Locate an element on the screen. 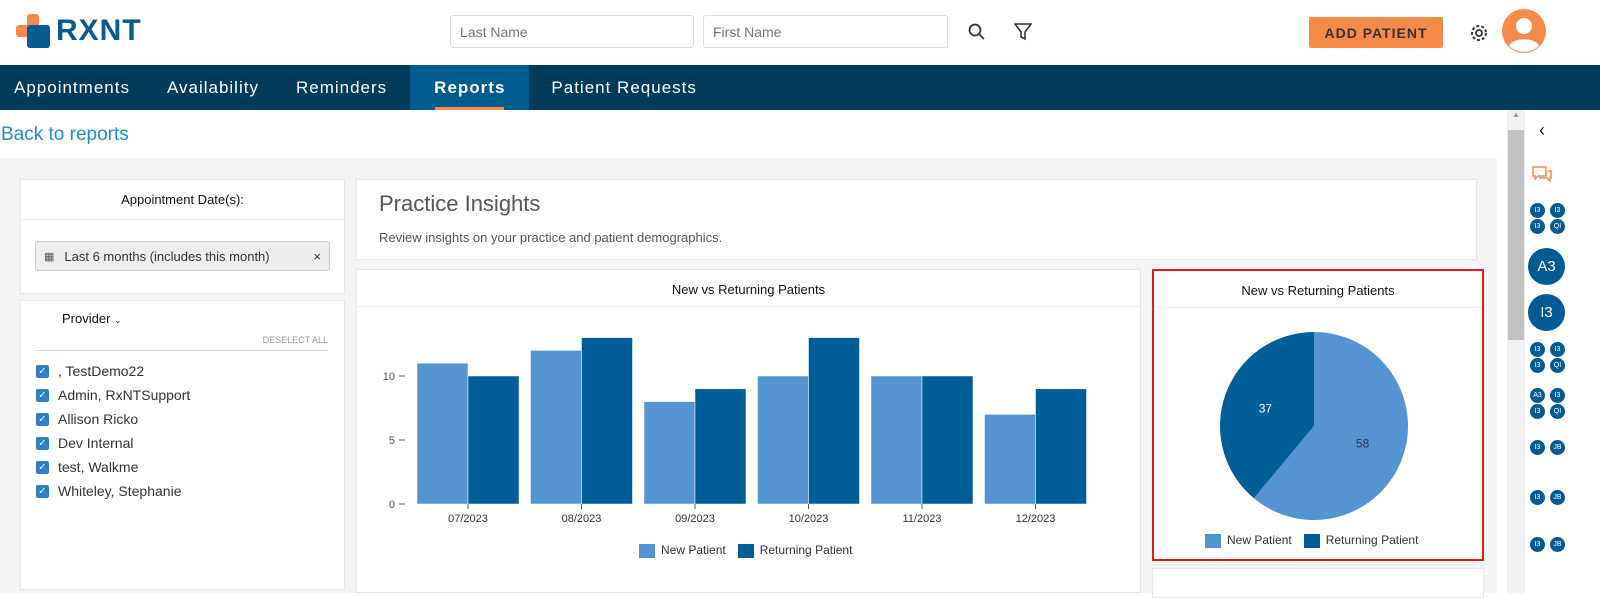  user-avatar-icon is located at coordinates (1524, 31).